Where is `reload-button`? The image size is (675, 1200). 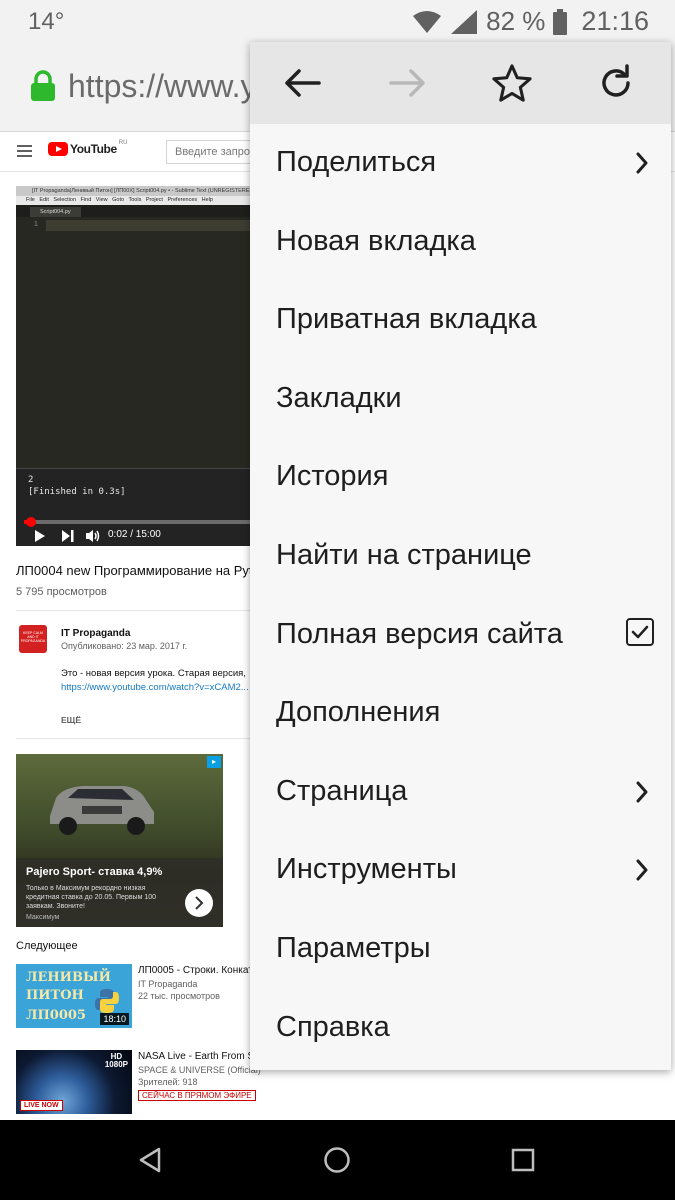 reload-button is located at coordinates (616, 83).